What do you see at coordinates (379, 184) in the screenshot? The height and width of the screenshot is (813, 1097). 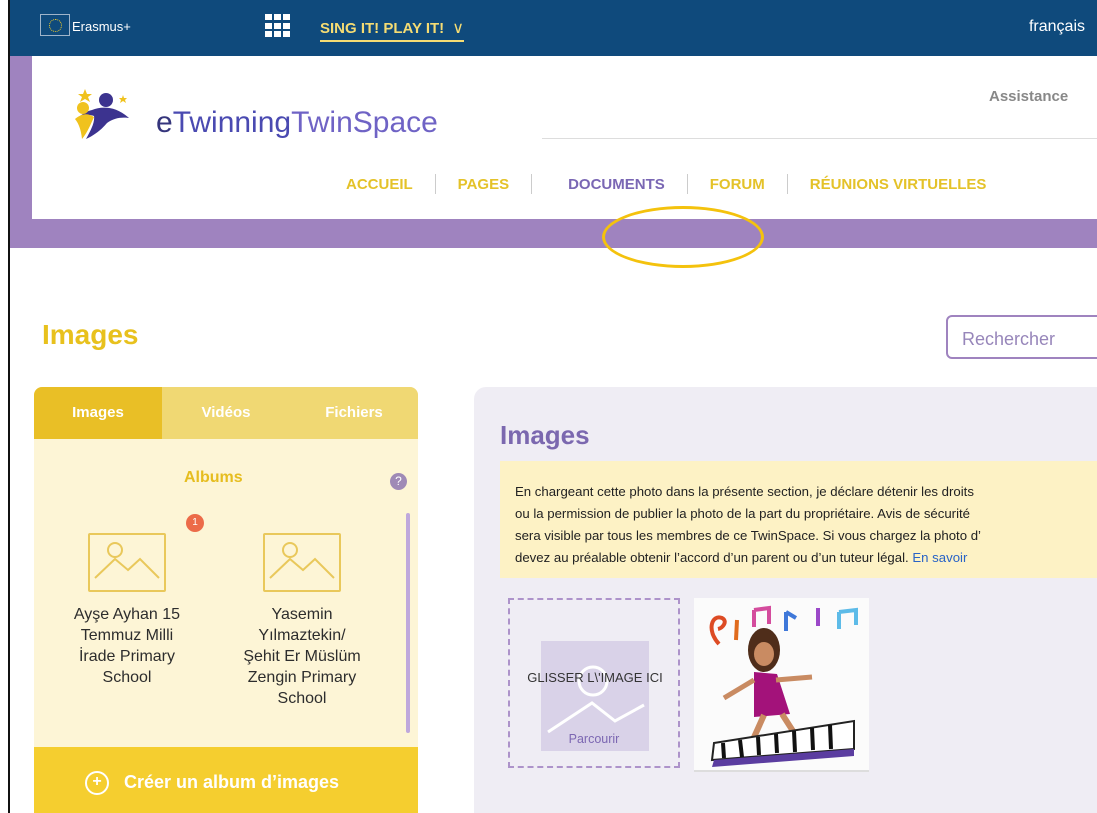 I see `nav-item-accueil: ACCUEIL` at bounding box center [379, 184].